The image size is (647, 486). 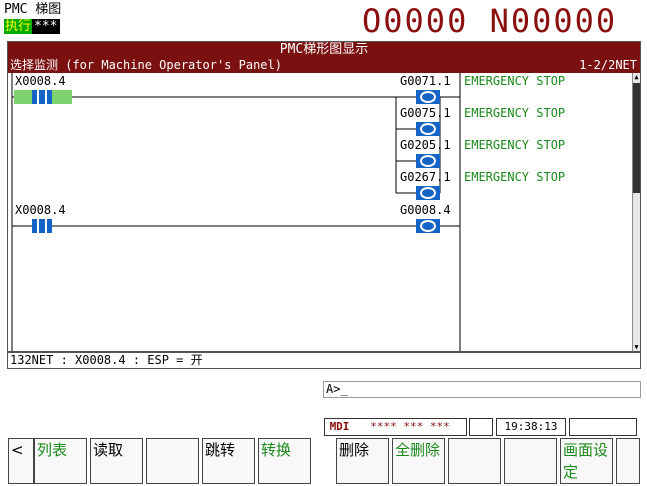 What do you see at coordinates (410, 427) in the screenshot?
I see `status-indicator: **** *** ***` at bounding box center [410, 427].